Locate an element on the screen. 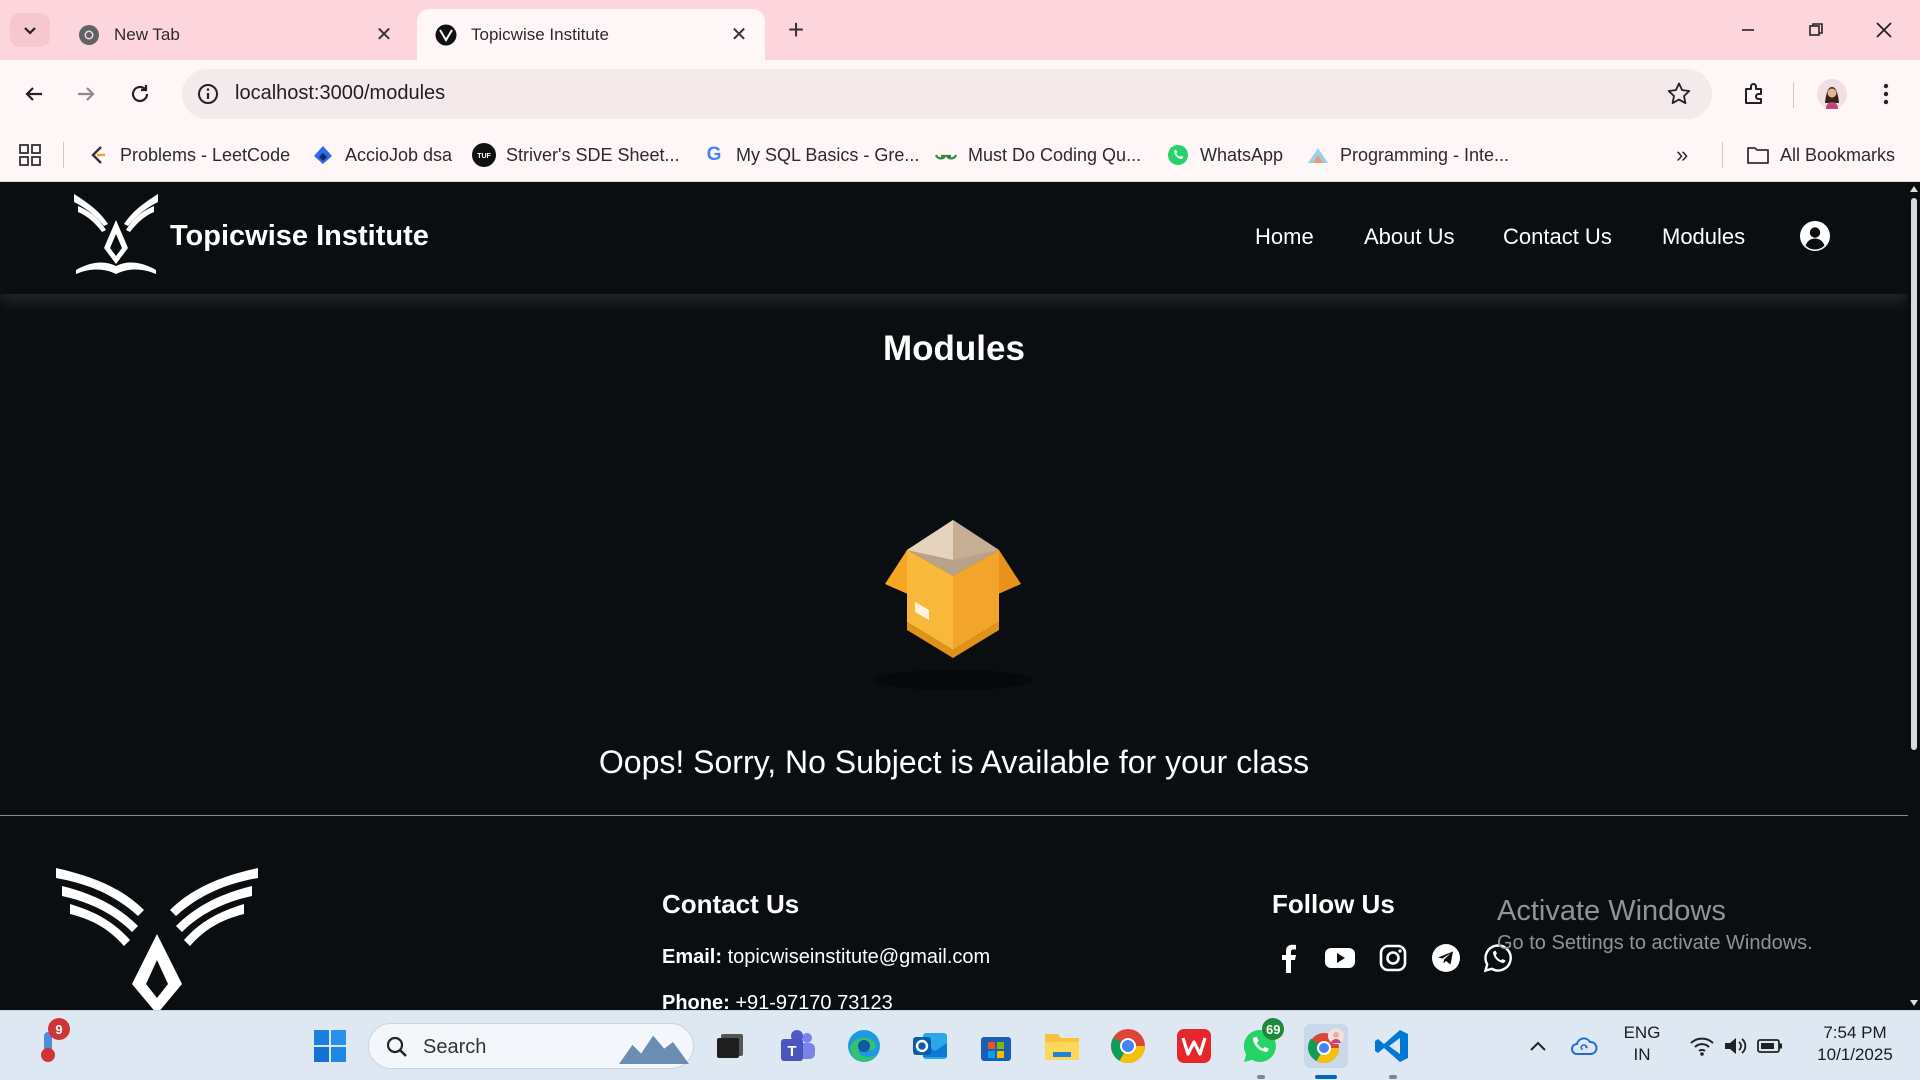 This screenshot has width=1920, height=1080. quick-settings-button is located at coordinates (1736, 1046).